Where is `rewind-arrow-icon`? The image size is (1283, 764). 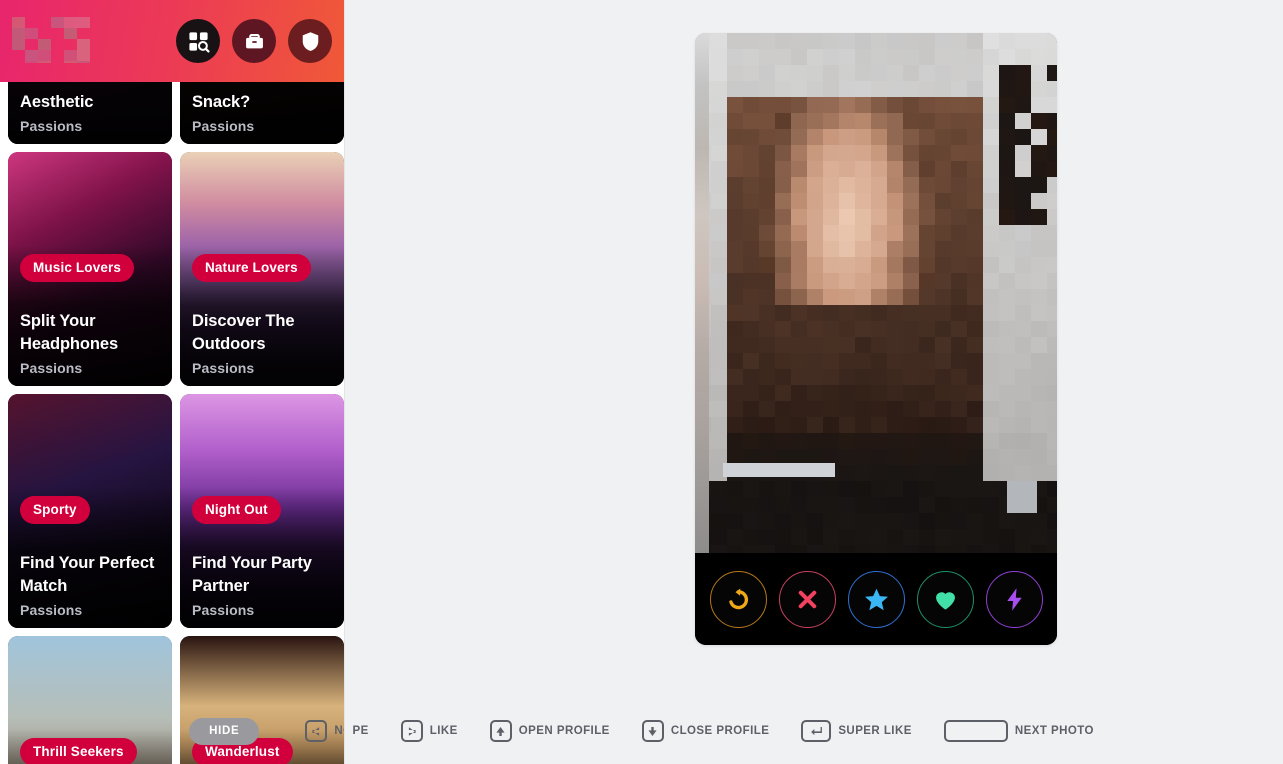 rewind-arrow-icon is located at coordinates (738, 598).